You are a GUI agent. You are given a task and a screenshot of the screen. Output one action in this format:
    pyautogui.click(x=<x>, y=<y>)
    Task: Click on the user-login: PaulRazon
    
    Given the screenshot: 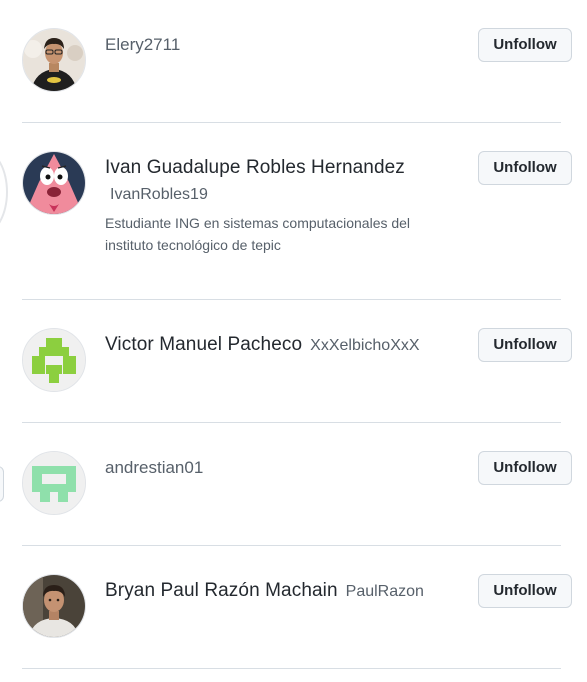 What is the action you would take?
    pyautogui.click(x=385, y=591)
    